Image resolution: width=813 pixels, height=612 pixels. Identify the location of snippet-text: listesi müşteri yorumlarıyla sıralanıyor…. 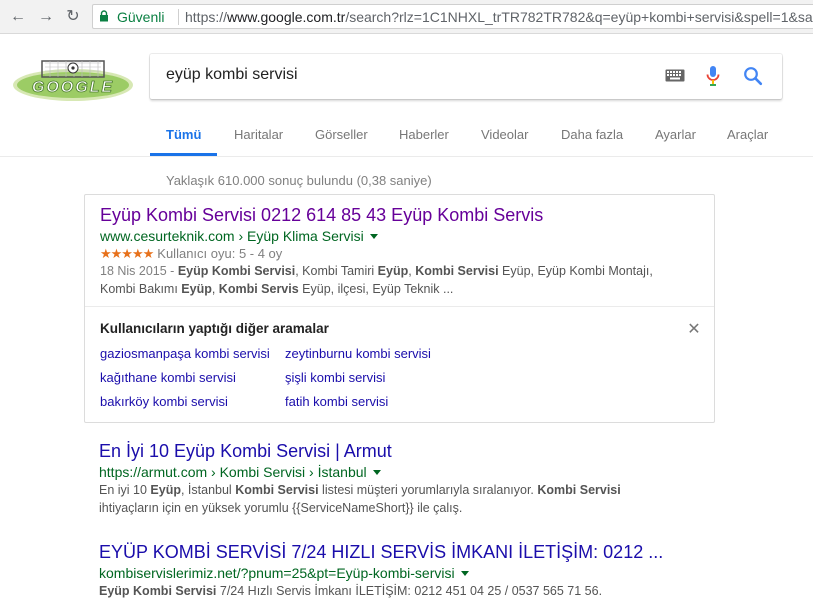
(428, 490).